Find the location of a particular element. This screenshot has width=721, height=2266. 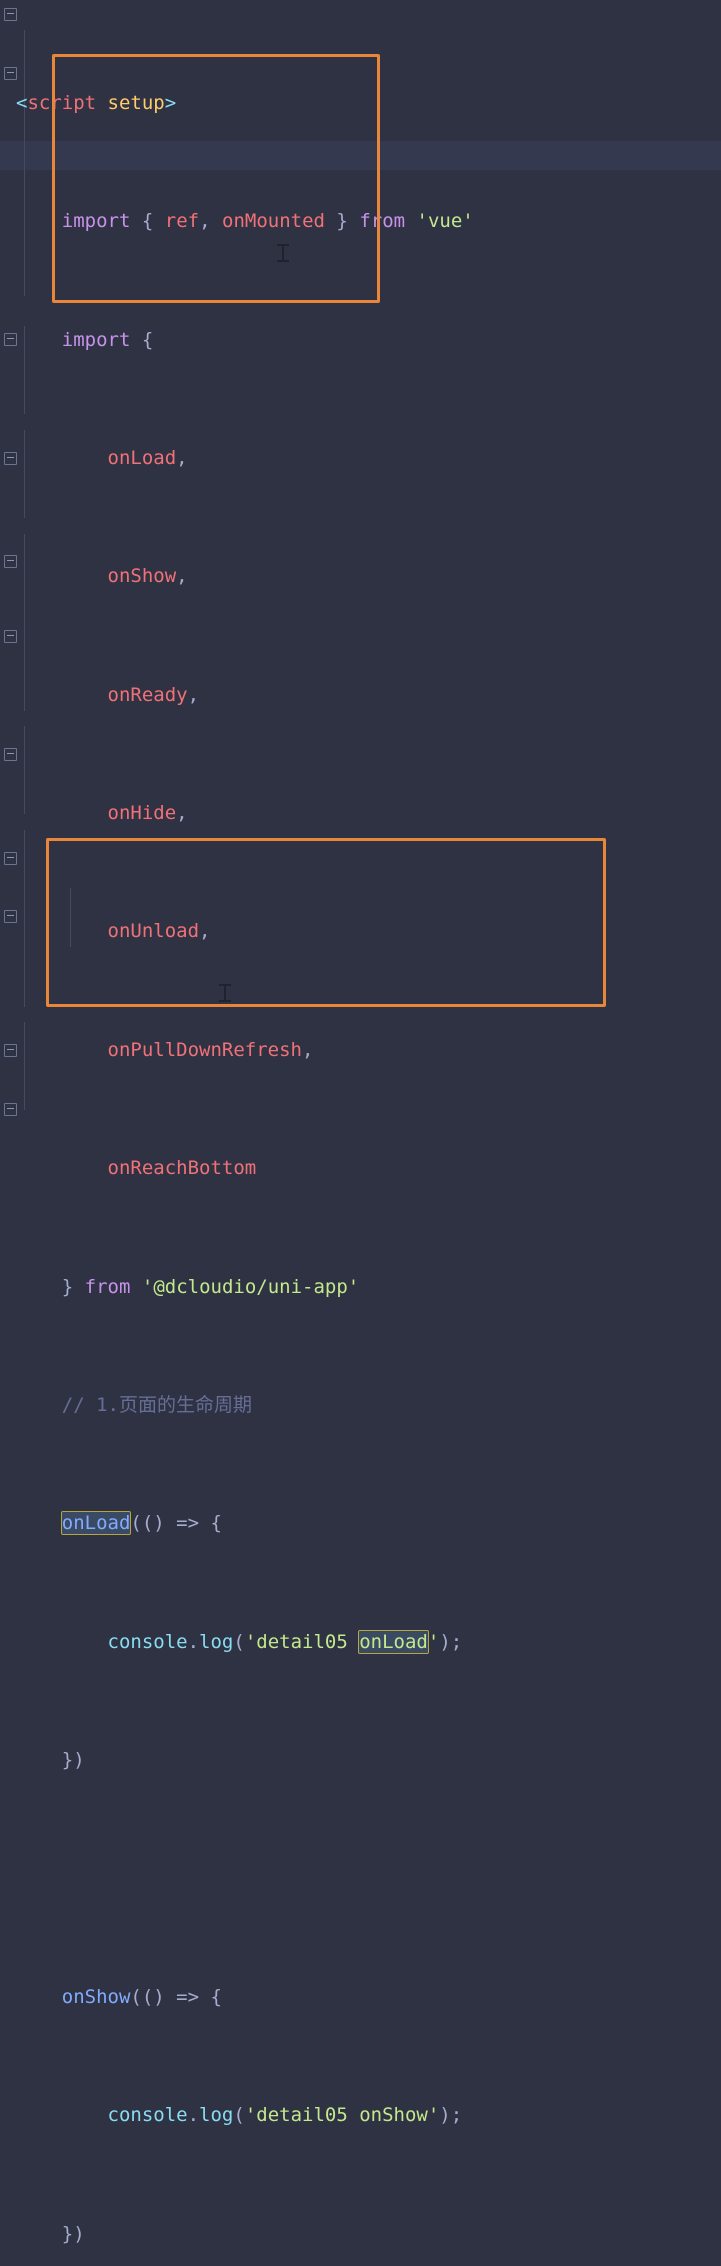

tag-name: script is located at coordinates (62, 102).